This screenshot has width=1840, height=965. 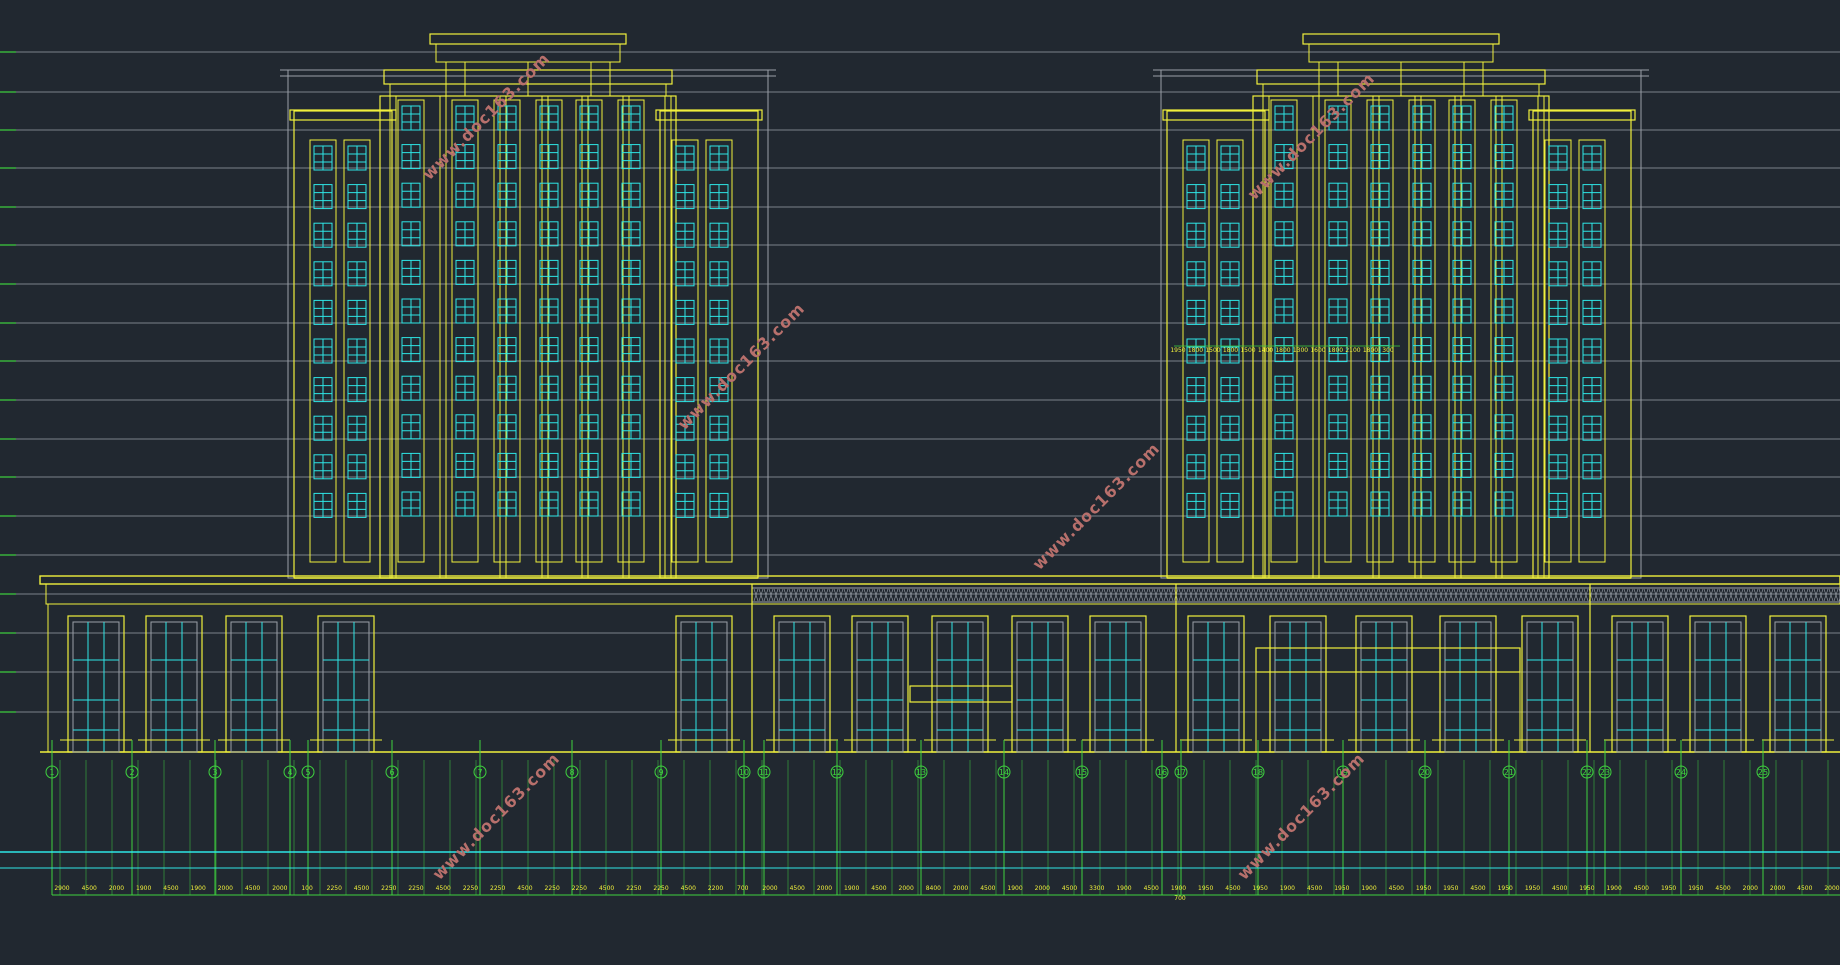 What do you see at coordinates (1180, 898) in the screenshot?
I see `center-dimension: 700` at bounding box center [1180, 898].